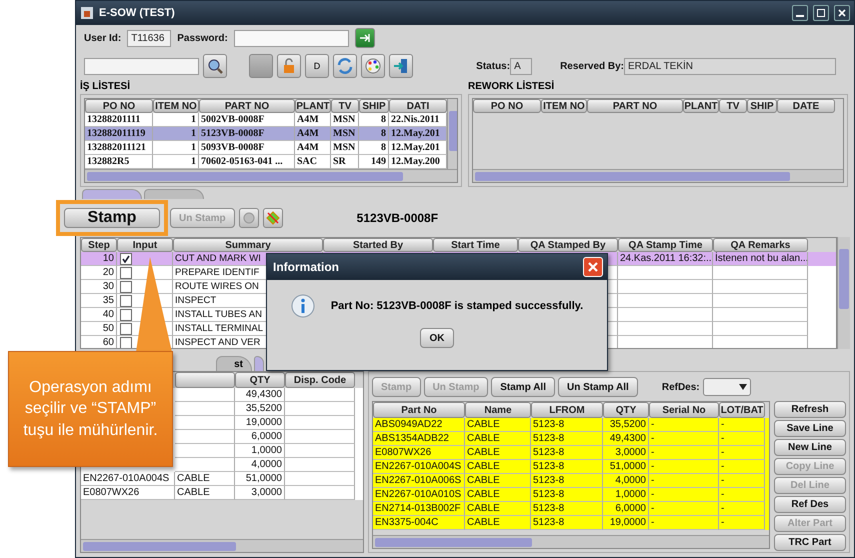  Describe the element at coordinates (681, 387) in the screenshot. I see `refdes-label: RefDes:` at that location.